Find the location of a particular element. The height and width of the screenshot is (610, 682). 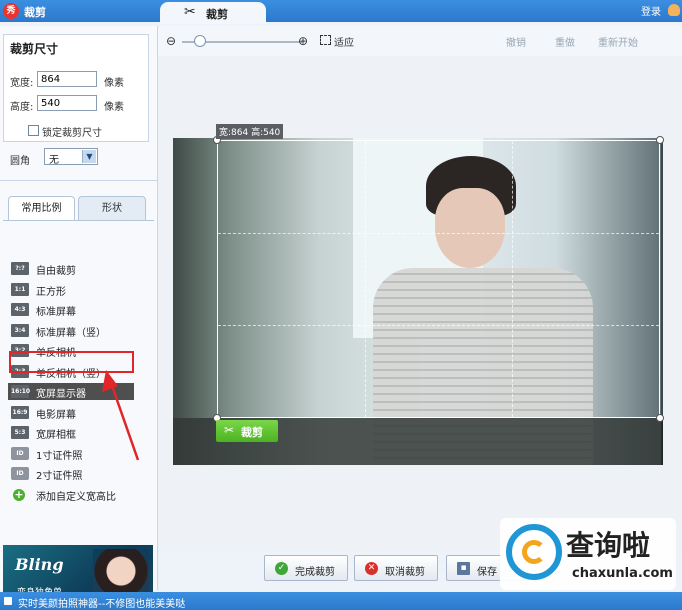

restart-button: 重新开始 is located at coordinates (618, 41).